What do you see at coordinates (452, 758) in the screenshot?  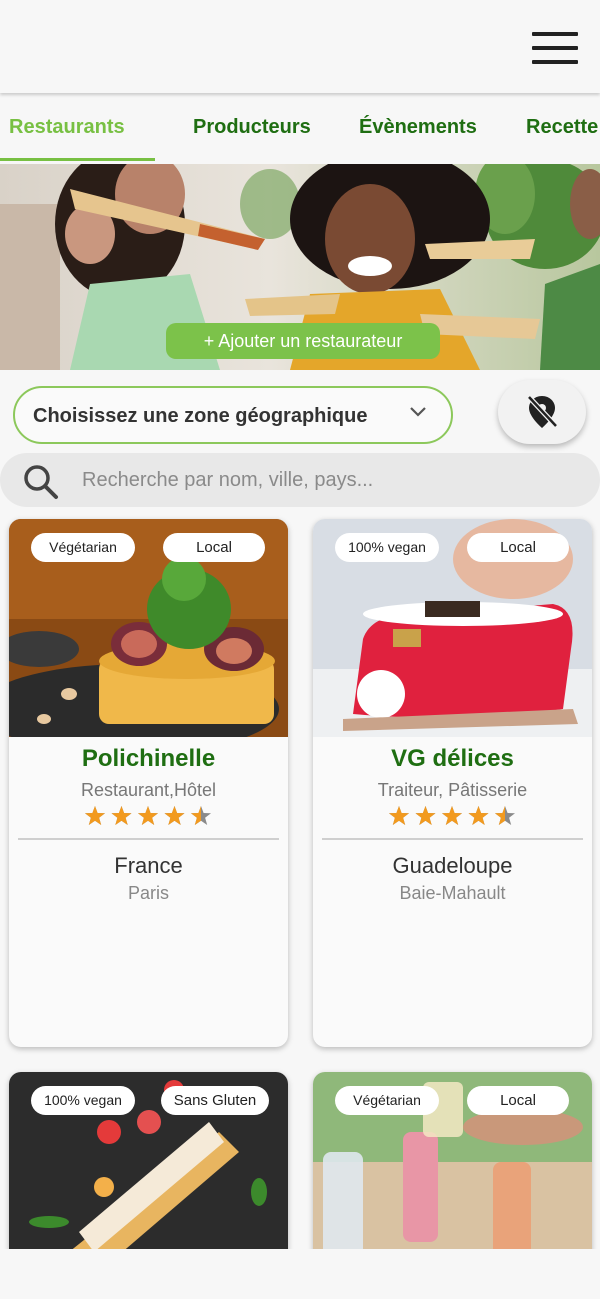 I see `restaurant-name: VG délices` at bounding box center [452, 758].